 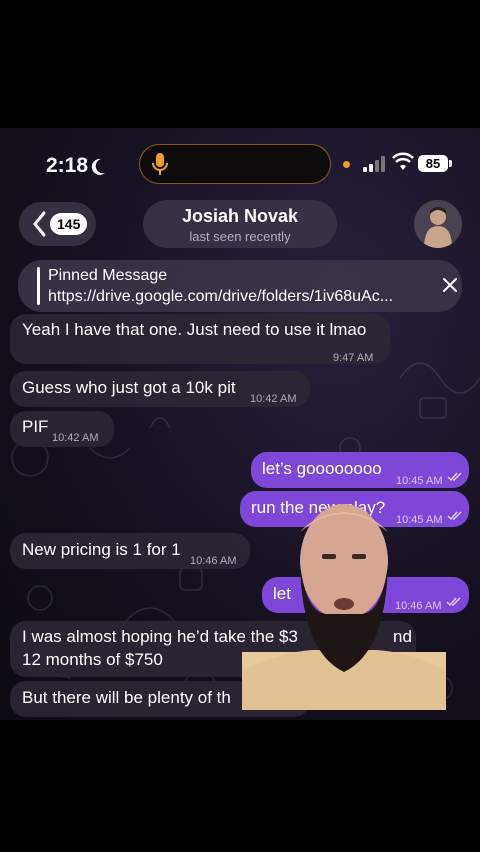 I want to click on cellular-signal-icon, so click(x=374, y=164).